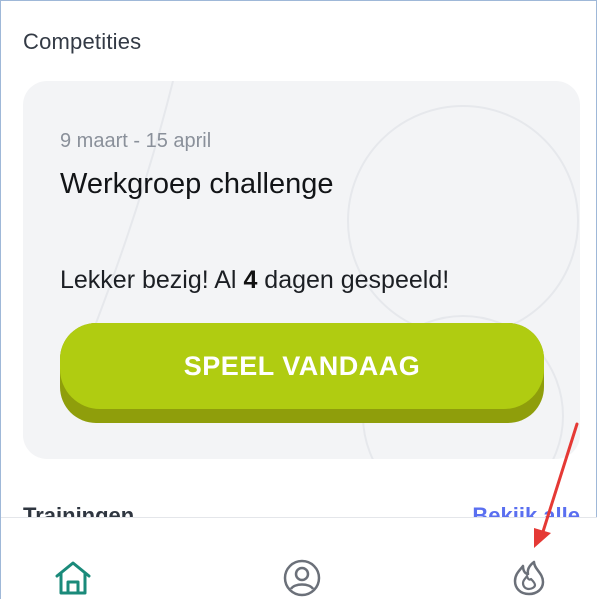 The height and width of the screenshot is (603, 597). I want to click on trainings-title: Trainingen, so click(79, 510).